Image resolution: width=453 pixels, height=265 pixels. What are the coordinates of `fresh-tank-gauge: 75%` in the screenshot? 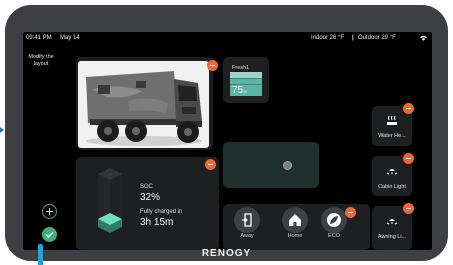 It's located at (246, 84).